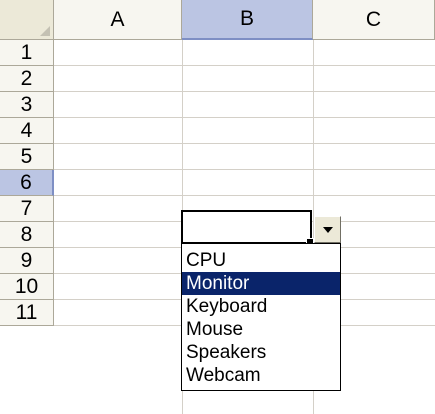  What do you see at coordinates (261, 260) in the screenshot?
I see `dropdown-option-cpu: CPU` at bounding box center [261, 260].